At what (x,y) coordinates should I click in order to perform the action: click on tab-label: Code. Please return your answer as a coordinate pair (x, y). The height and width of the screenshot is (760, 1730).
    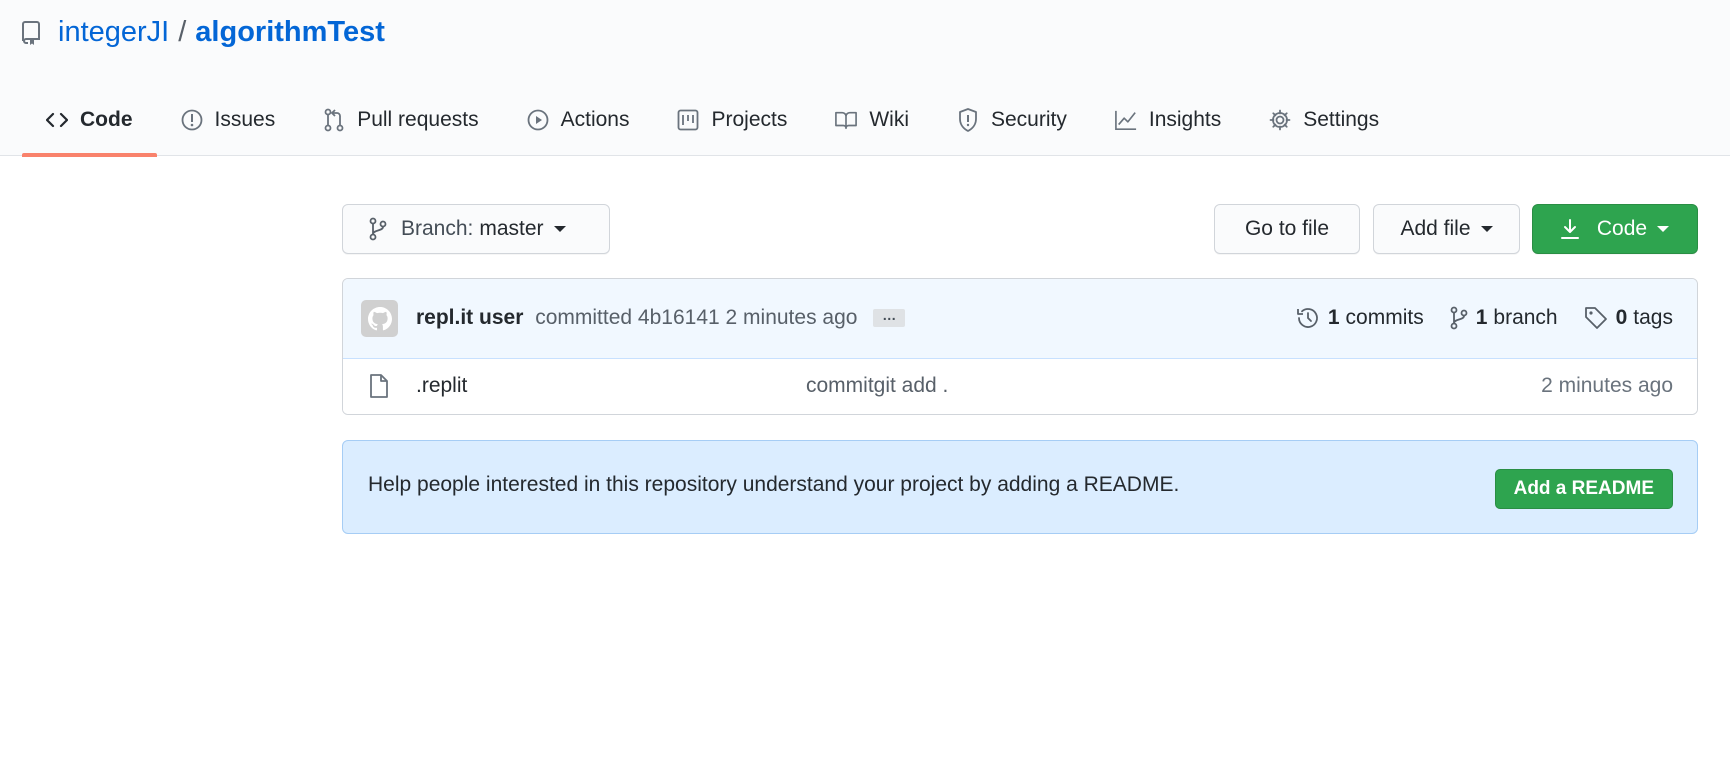
    Looking at the image, I should click on (106, 119).